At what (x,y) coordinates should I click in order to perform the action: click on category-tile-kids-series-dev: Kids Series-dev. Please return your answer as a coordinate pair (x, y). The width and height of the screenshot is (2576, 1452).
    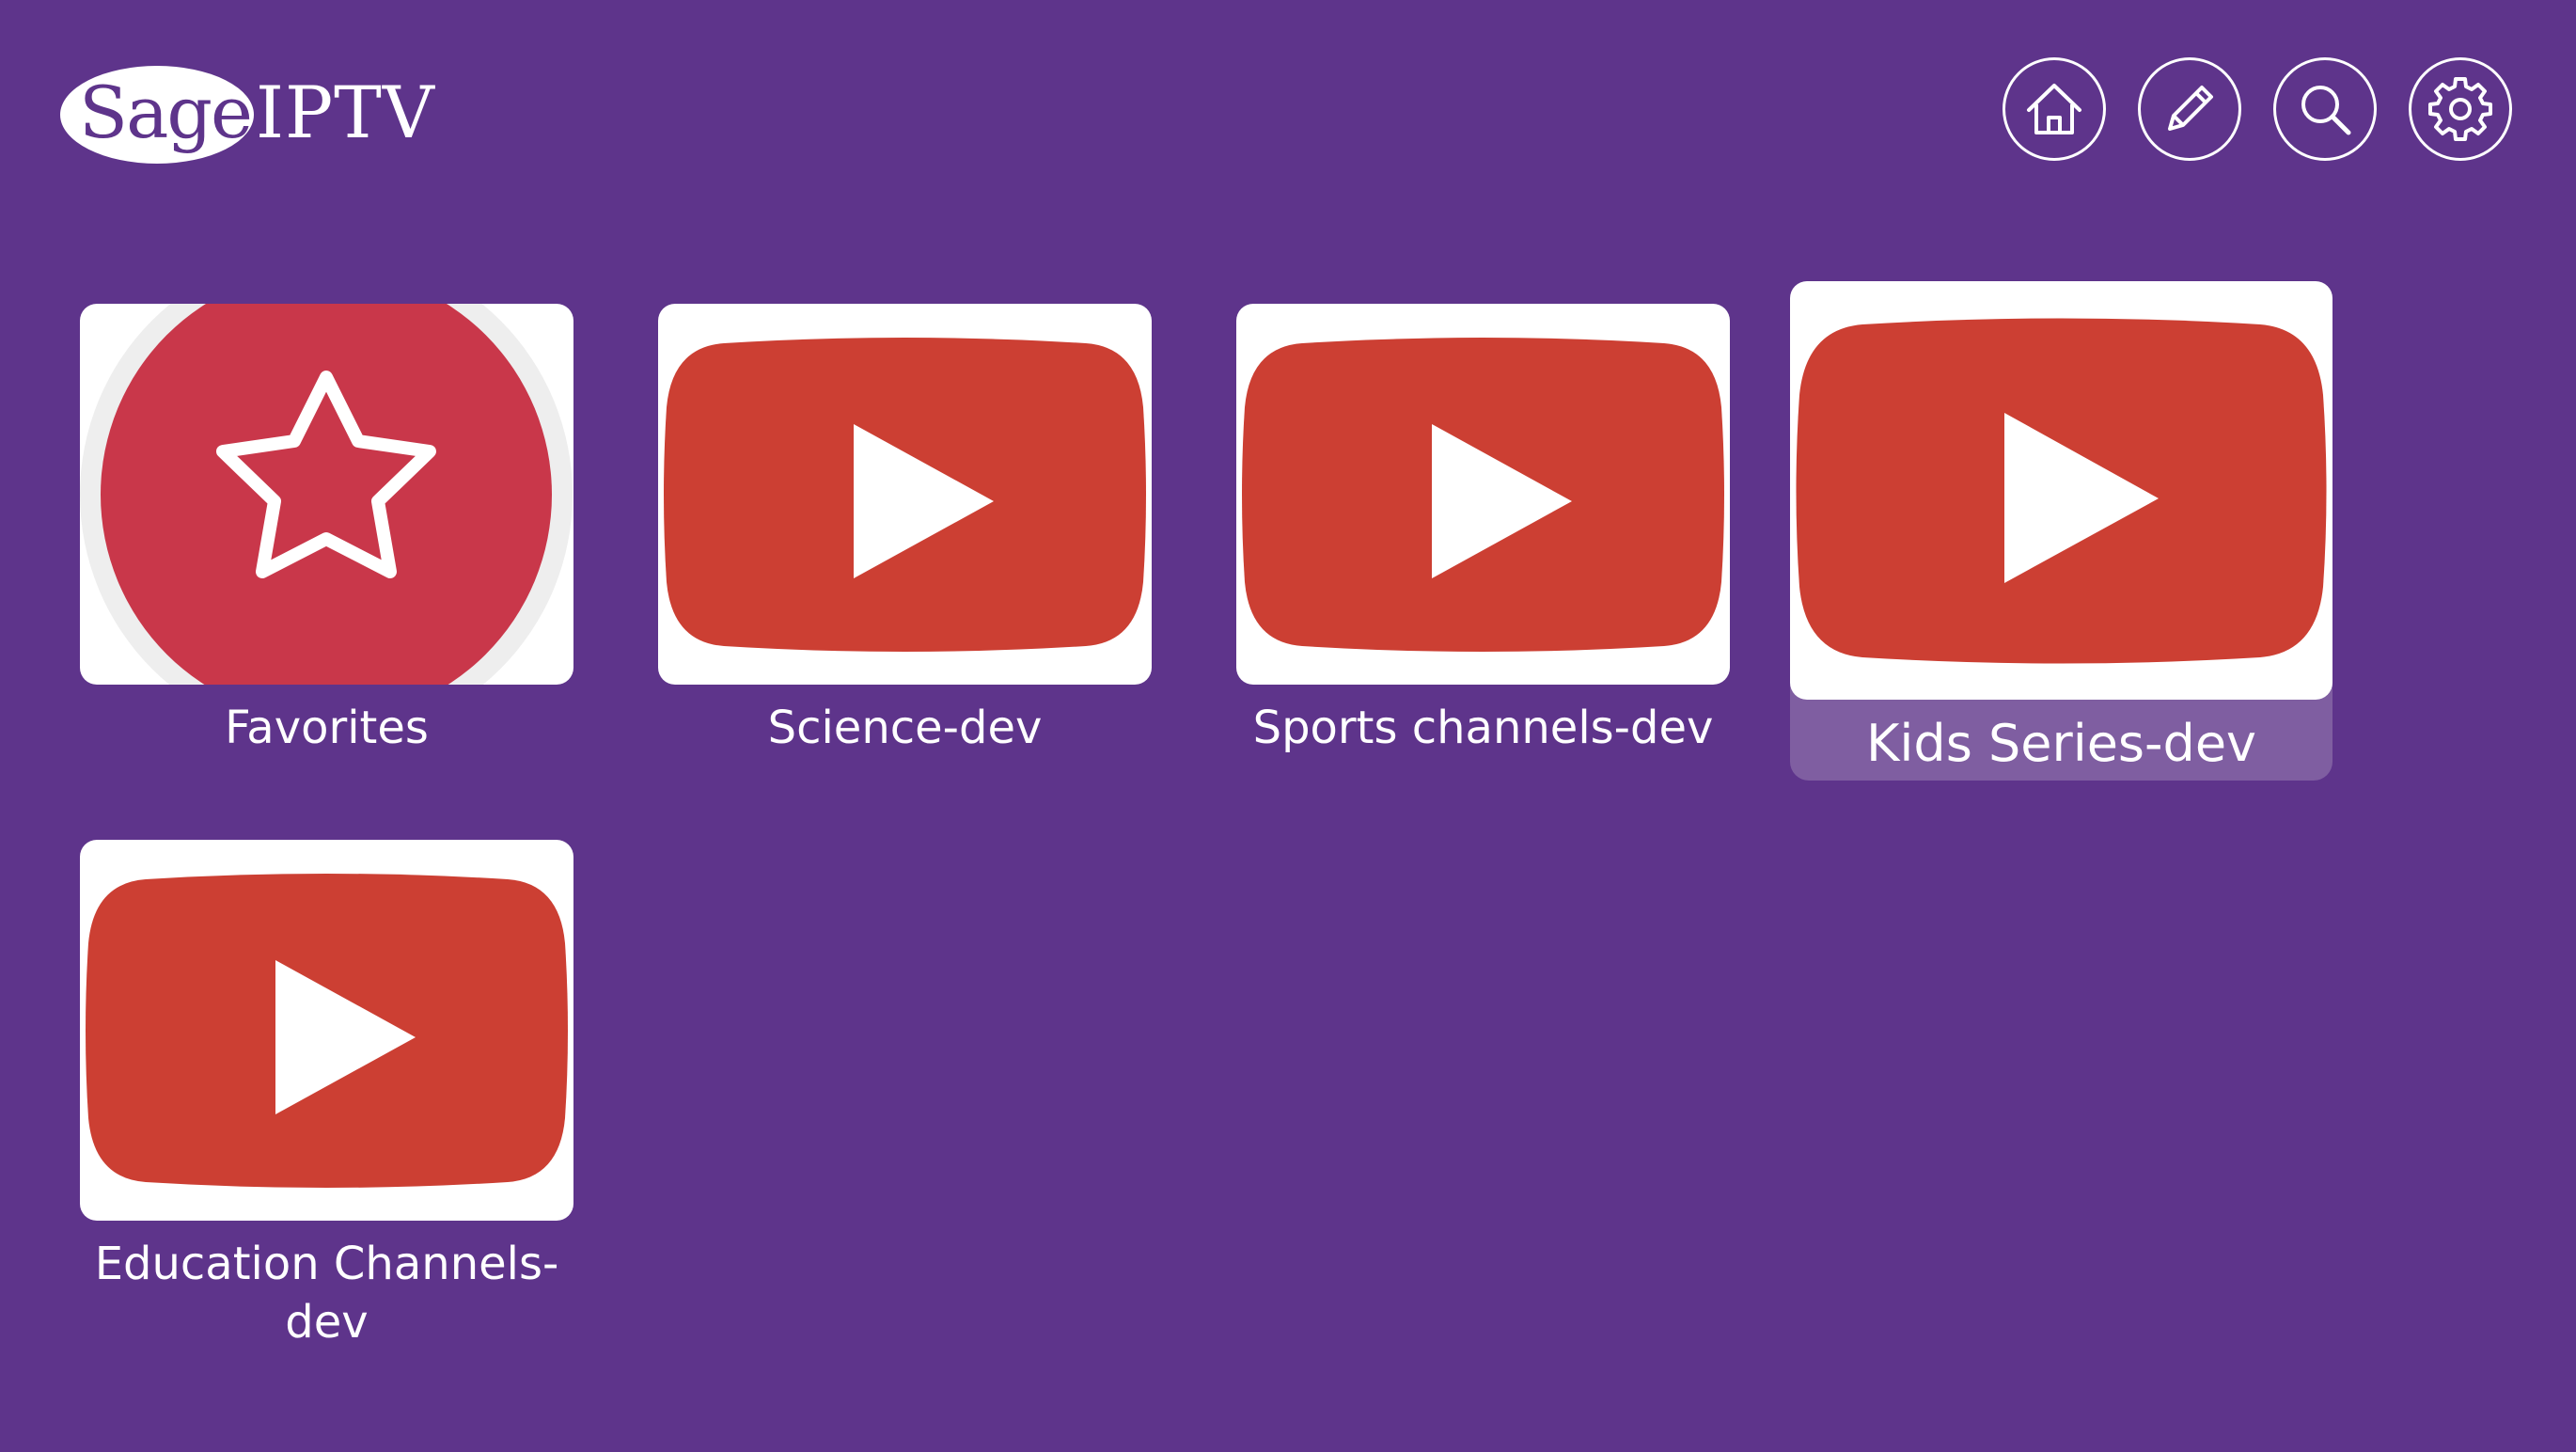
    Looking at the image, I should click on (2062, 531).